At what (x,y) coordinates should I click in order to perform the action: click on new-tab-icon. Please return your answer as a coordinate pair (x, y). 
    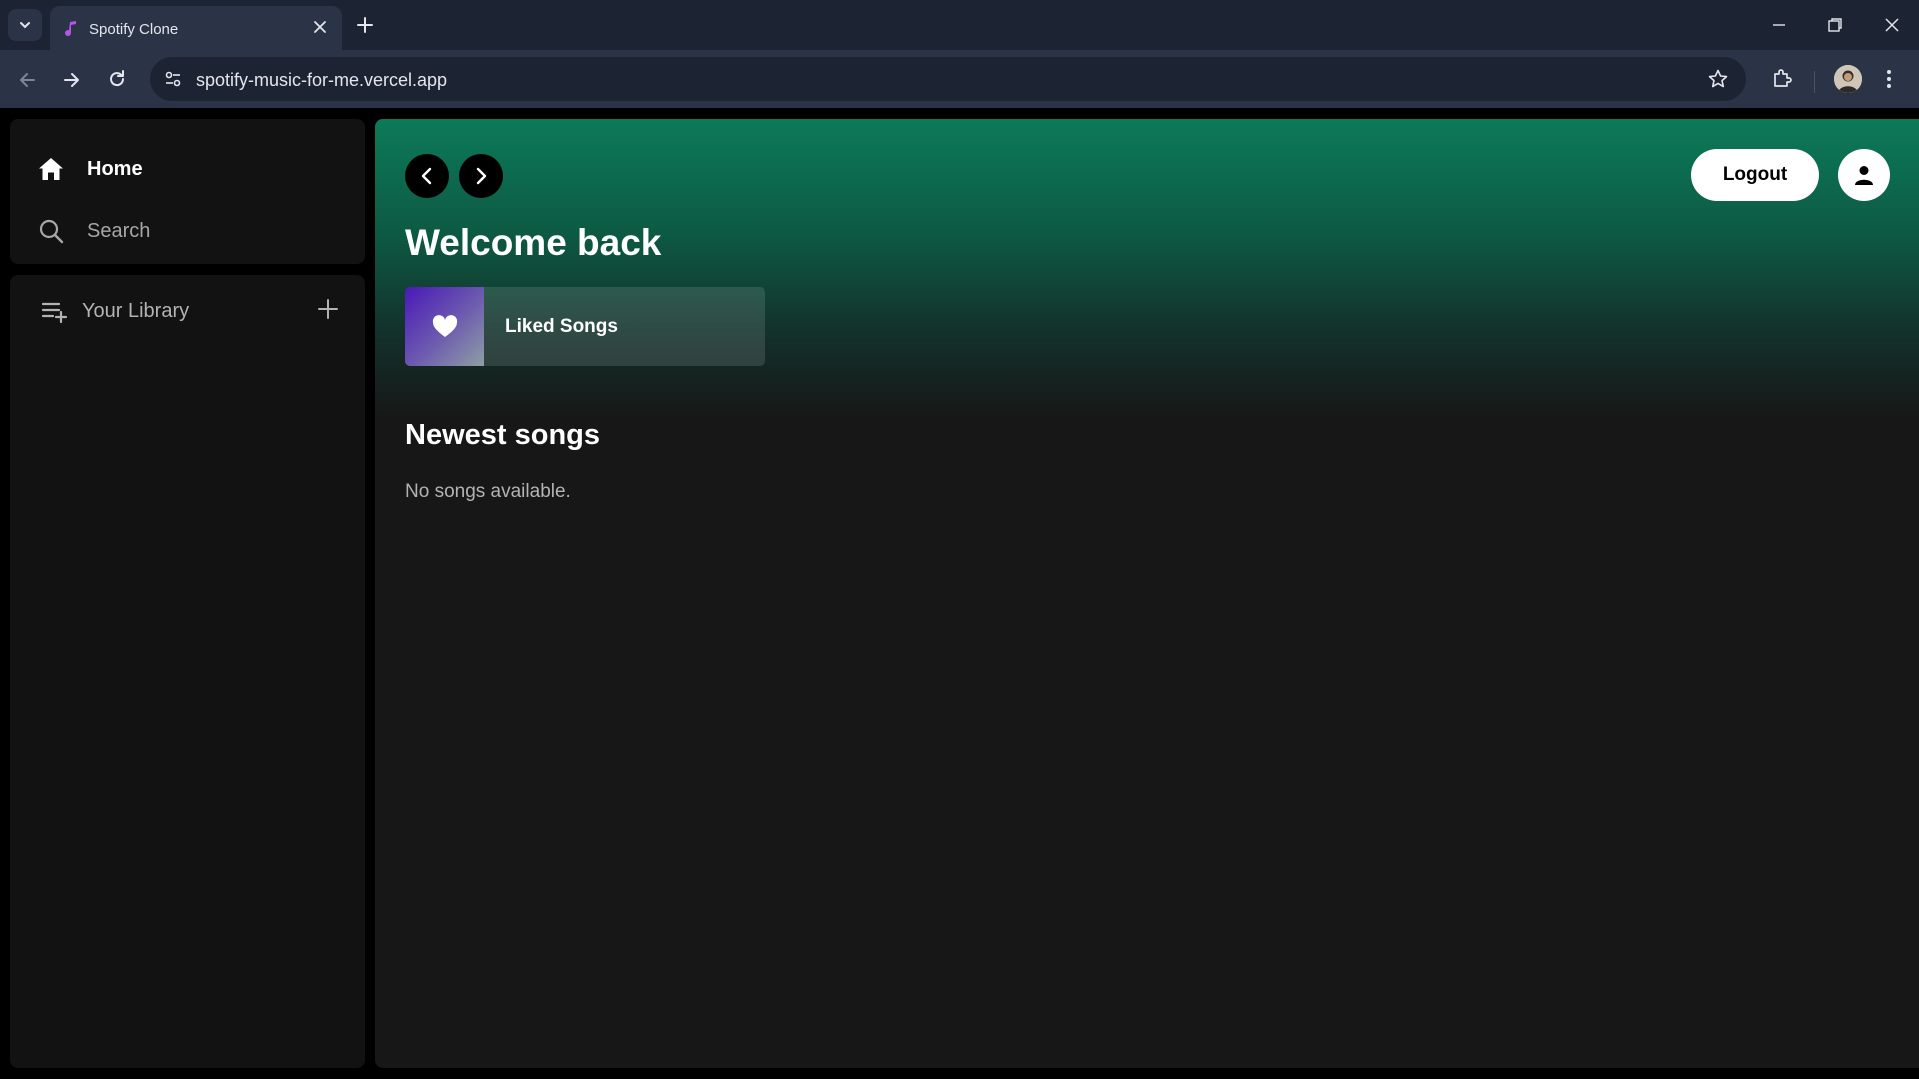
    Looking at the image, I should click on (365, 25).